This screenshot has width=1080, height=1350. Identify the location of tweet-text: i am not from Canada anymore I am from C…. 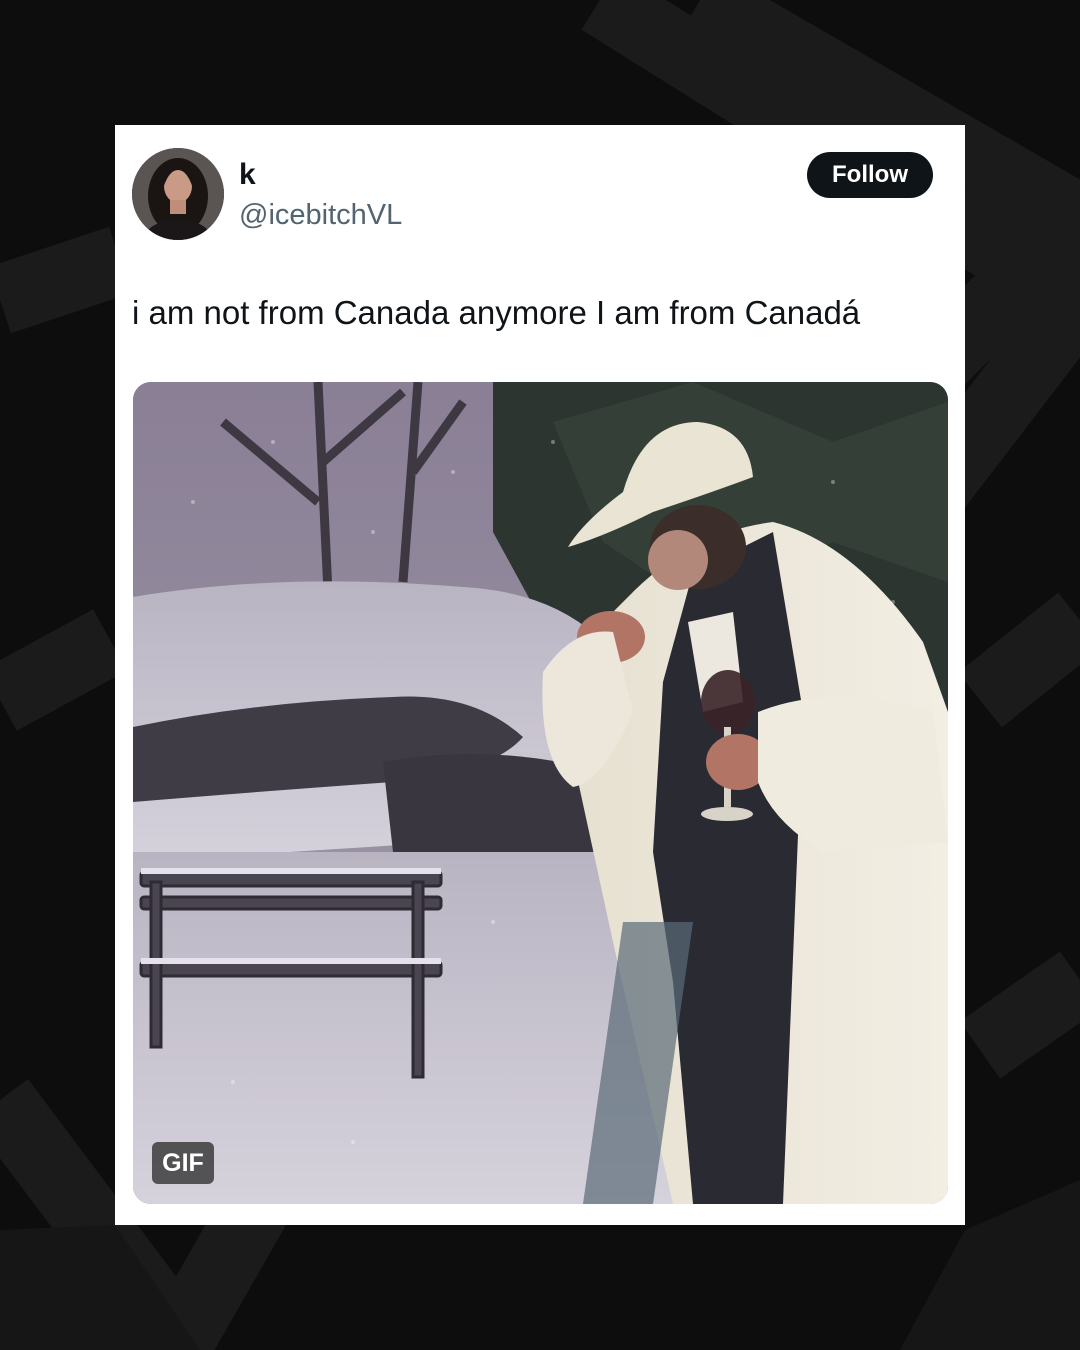
(496, 312).